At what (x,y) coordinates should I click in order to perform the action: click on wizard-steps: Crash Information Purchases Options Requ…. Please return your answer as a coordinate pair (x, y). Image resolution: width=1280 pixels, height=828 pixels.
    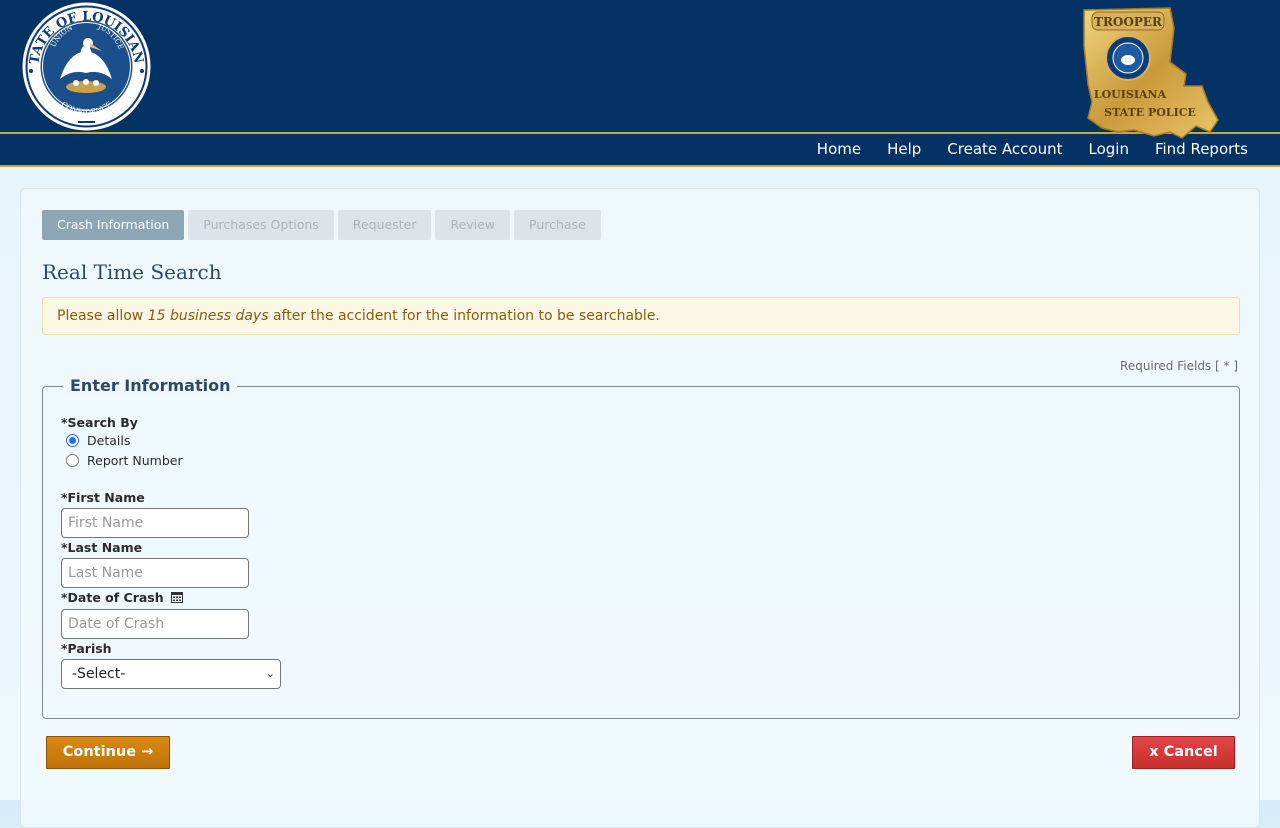
    Looking at the image, I should click on (321, 225).